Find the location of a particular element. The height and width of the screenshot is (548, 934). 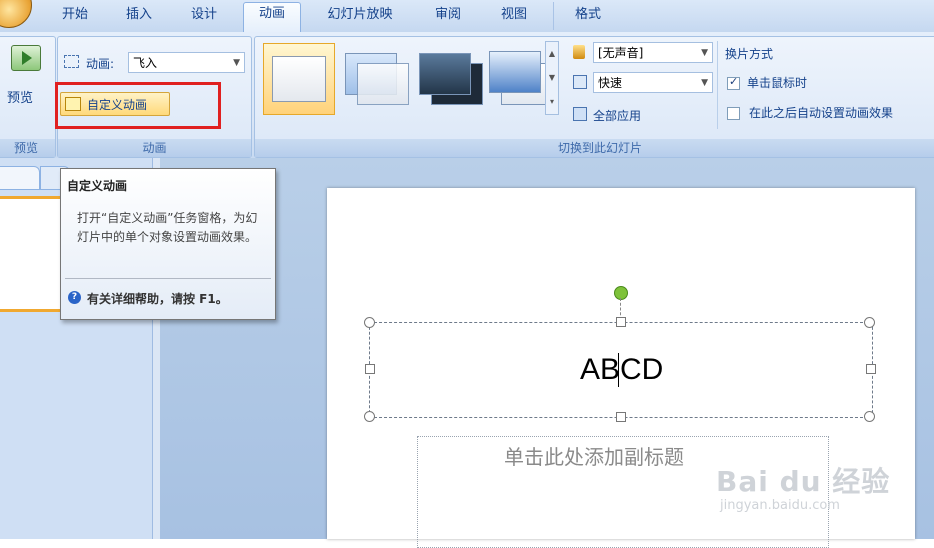

on-click-label: 单击鼠标时 is located at coordinates (777, 83).